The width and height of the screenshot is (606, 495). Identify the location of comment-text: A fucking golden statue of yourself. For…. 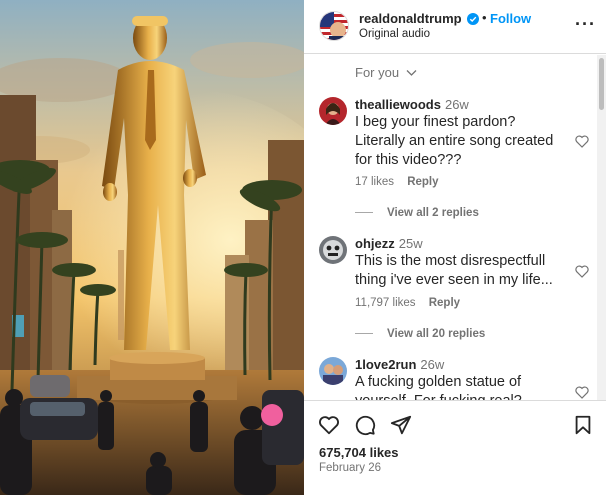
(438, 387).